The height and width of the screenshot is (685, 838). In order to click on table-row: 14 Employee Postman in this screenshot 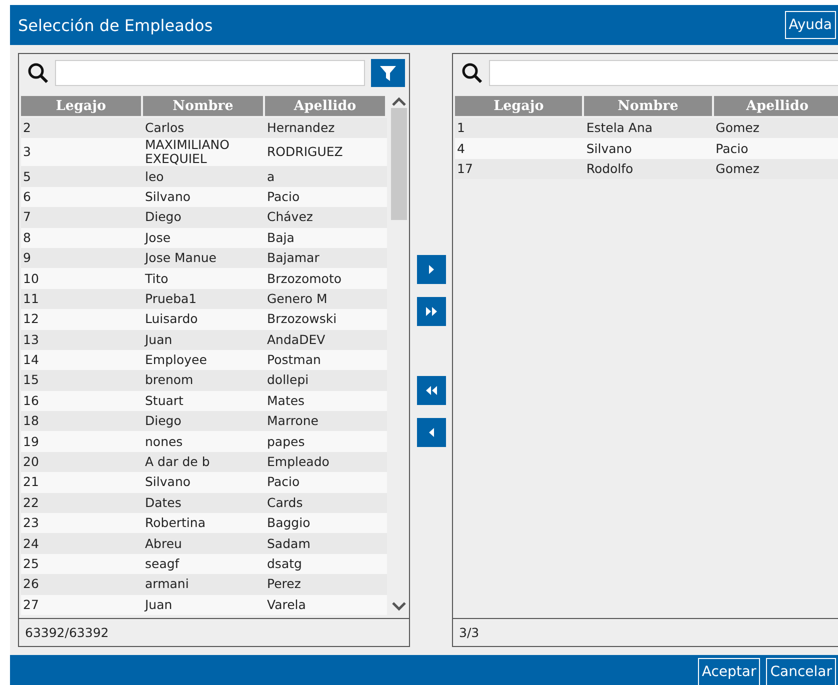, I will do `click(204, 360)`.